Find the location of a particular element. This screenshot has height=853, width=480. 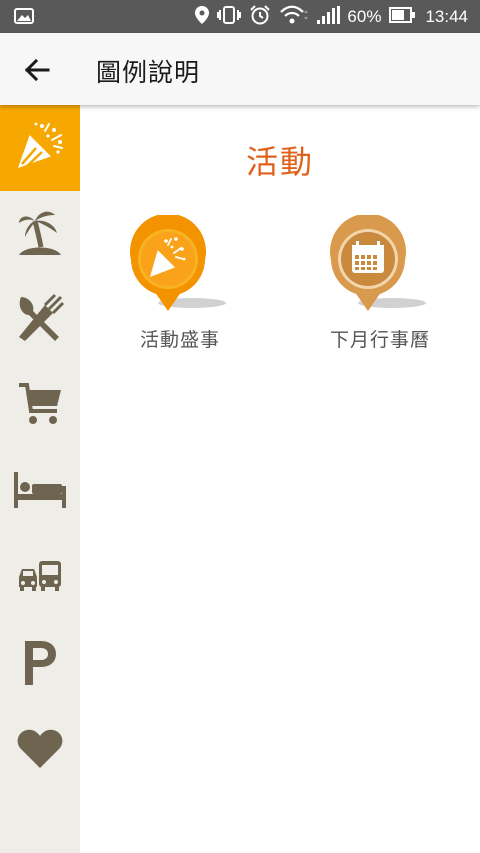

category-sidebar is located at coordinates (40, 479).